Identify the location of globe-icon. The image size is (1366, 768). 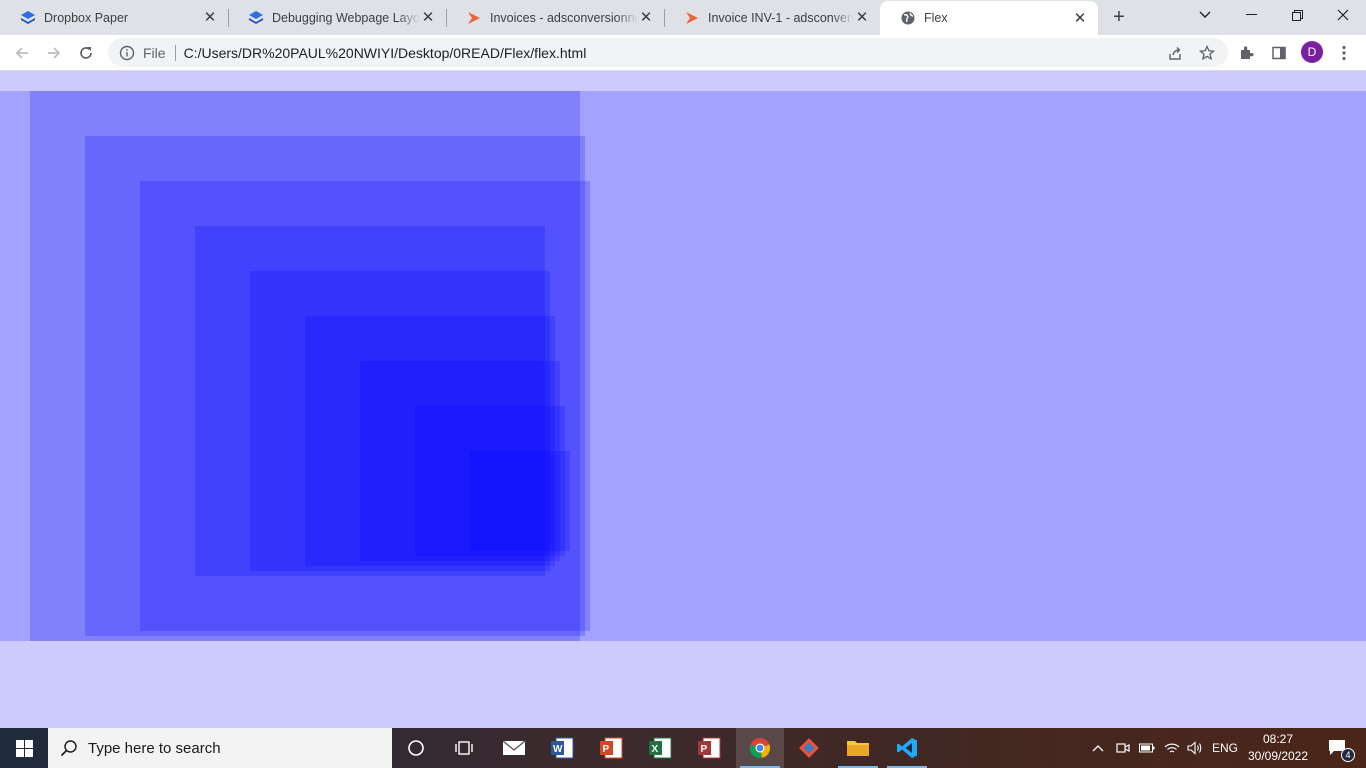
(908, 18).